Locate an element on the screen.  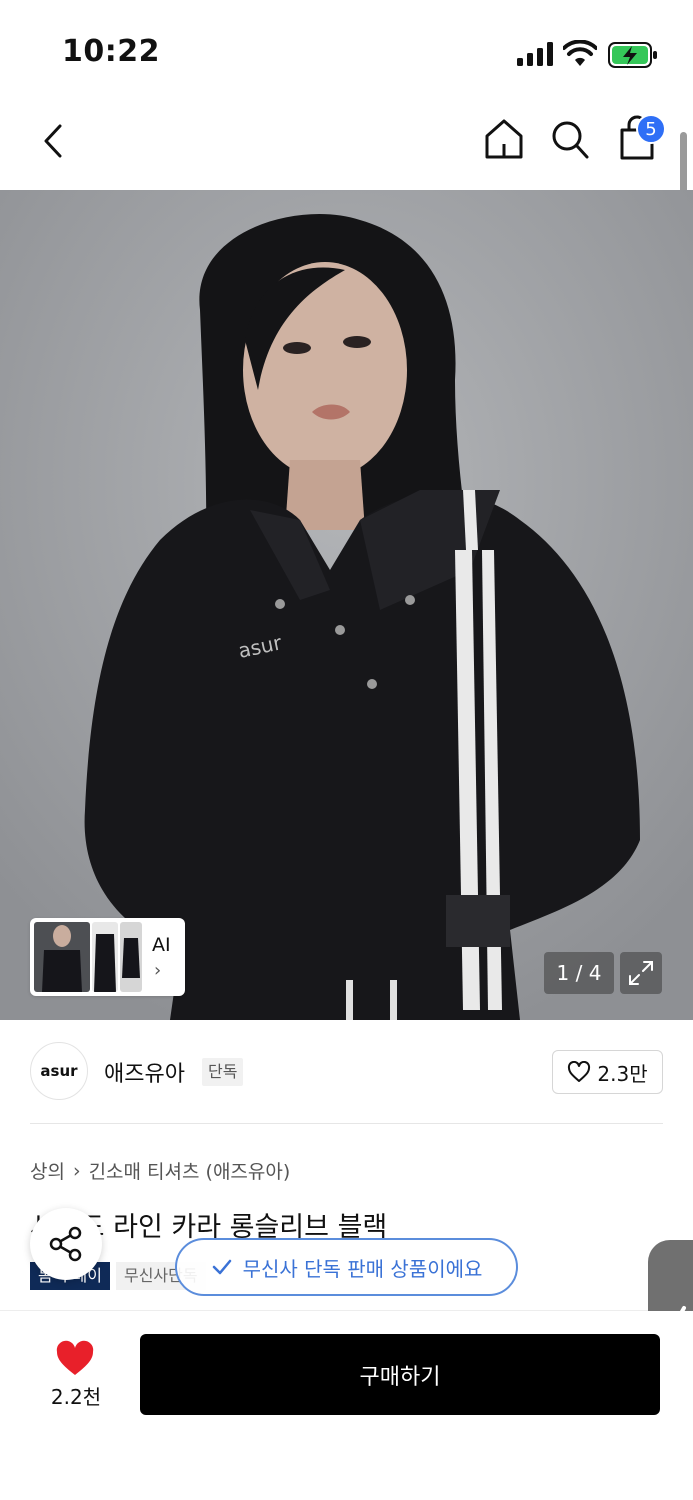
brand-like-button: 2.3만 is located at coordinates (607, 1072).